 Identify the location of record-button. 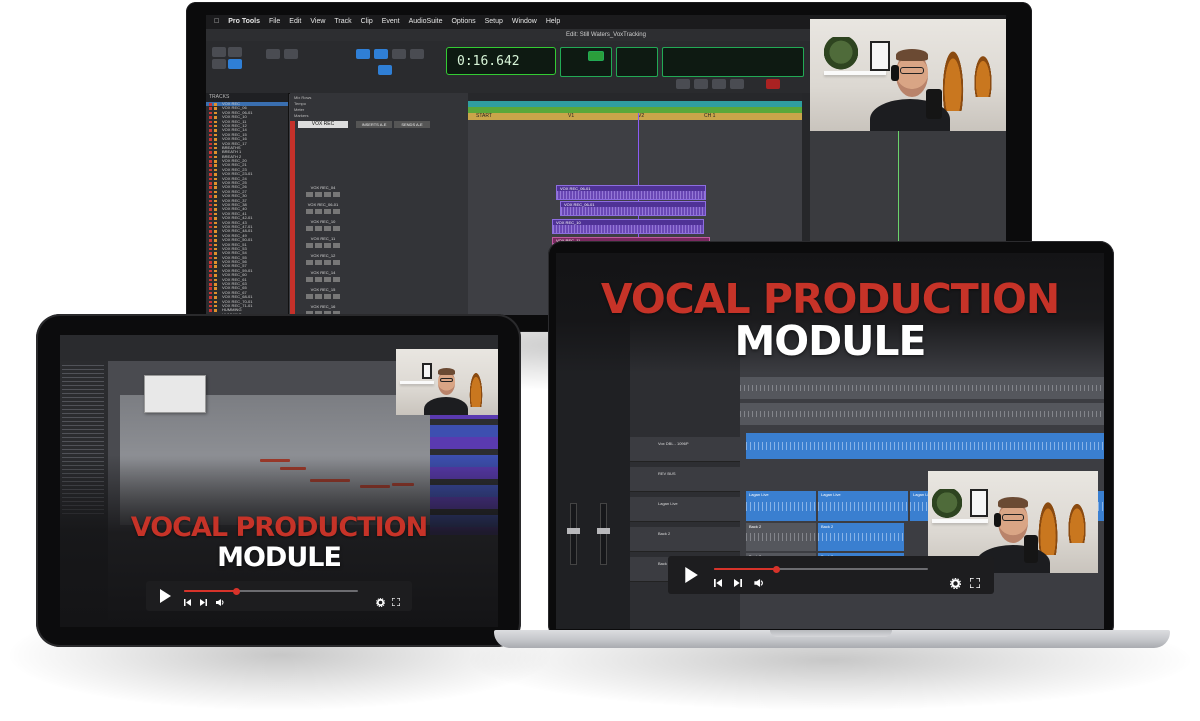
(773, 84).